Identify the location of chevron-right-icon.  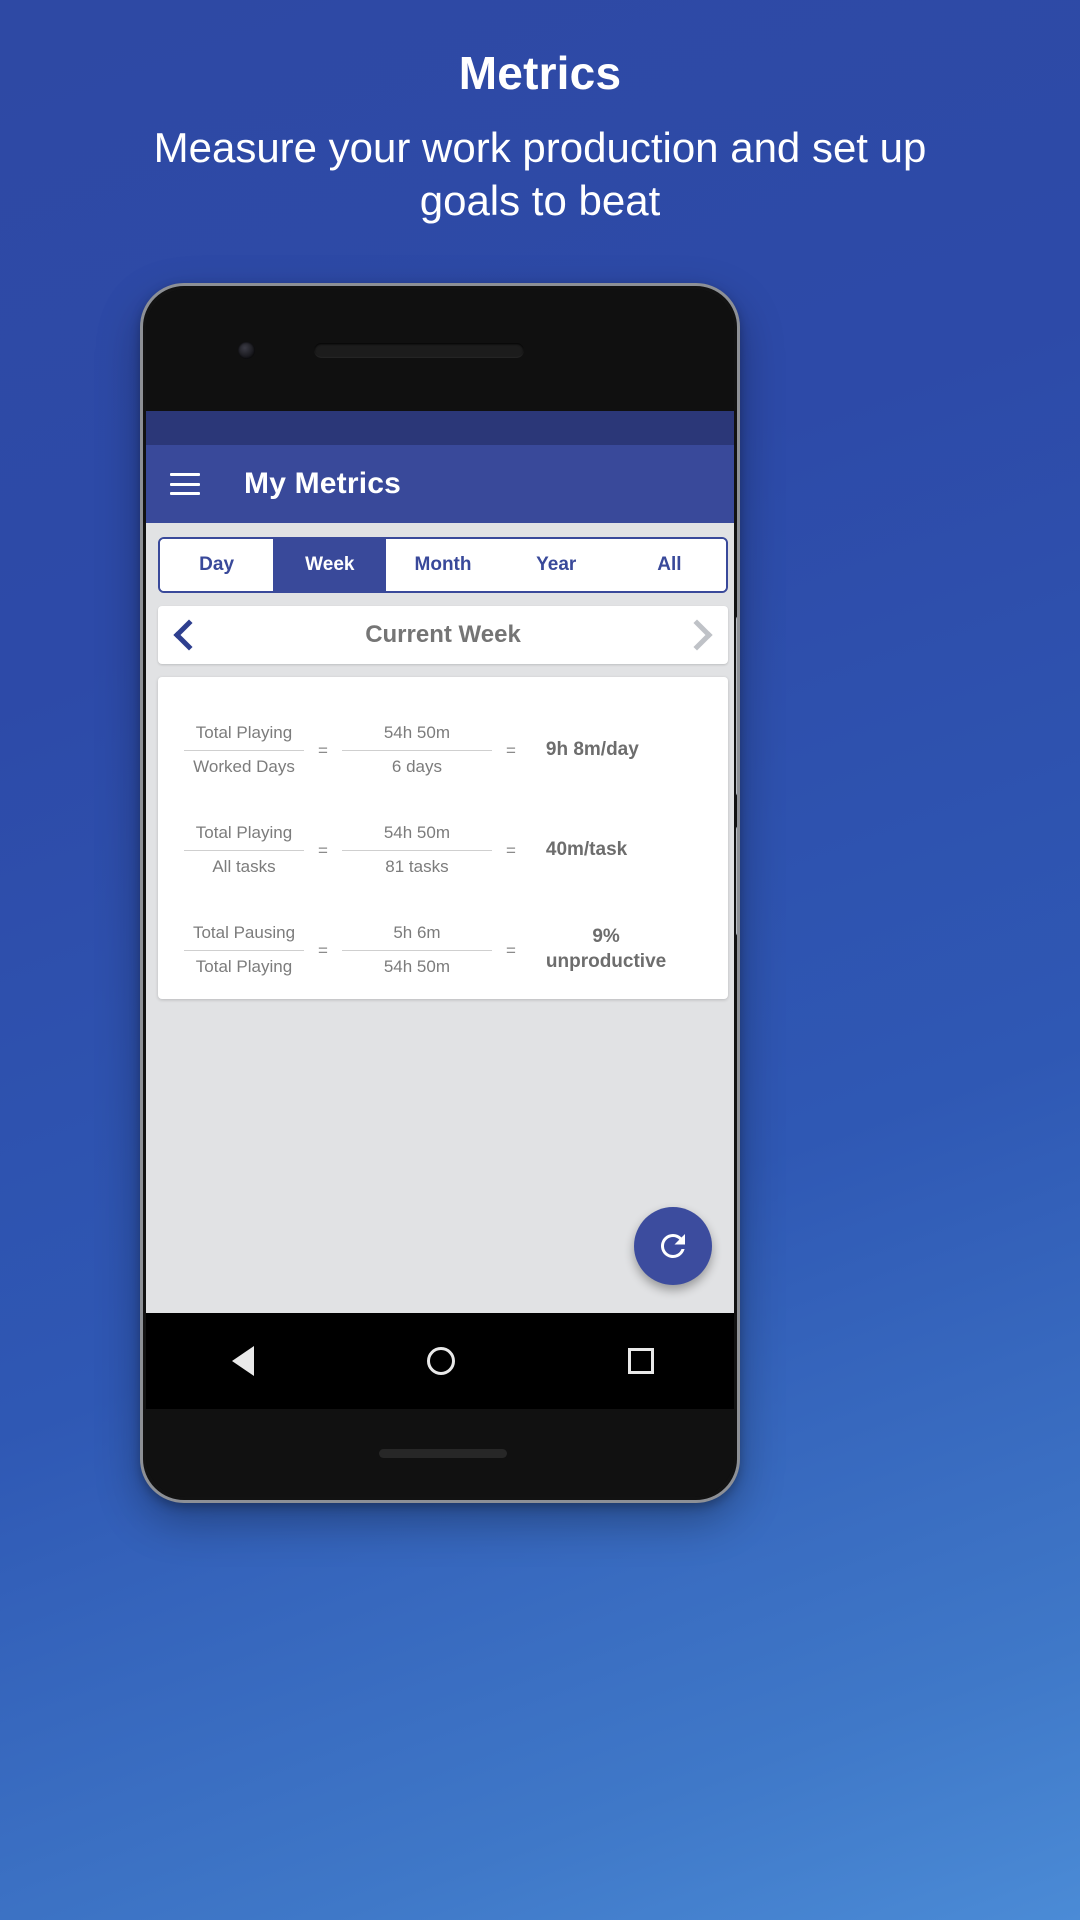
(697, 635).